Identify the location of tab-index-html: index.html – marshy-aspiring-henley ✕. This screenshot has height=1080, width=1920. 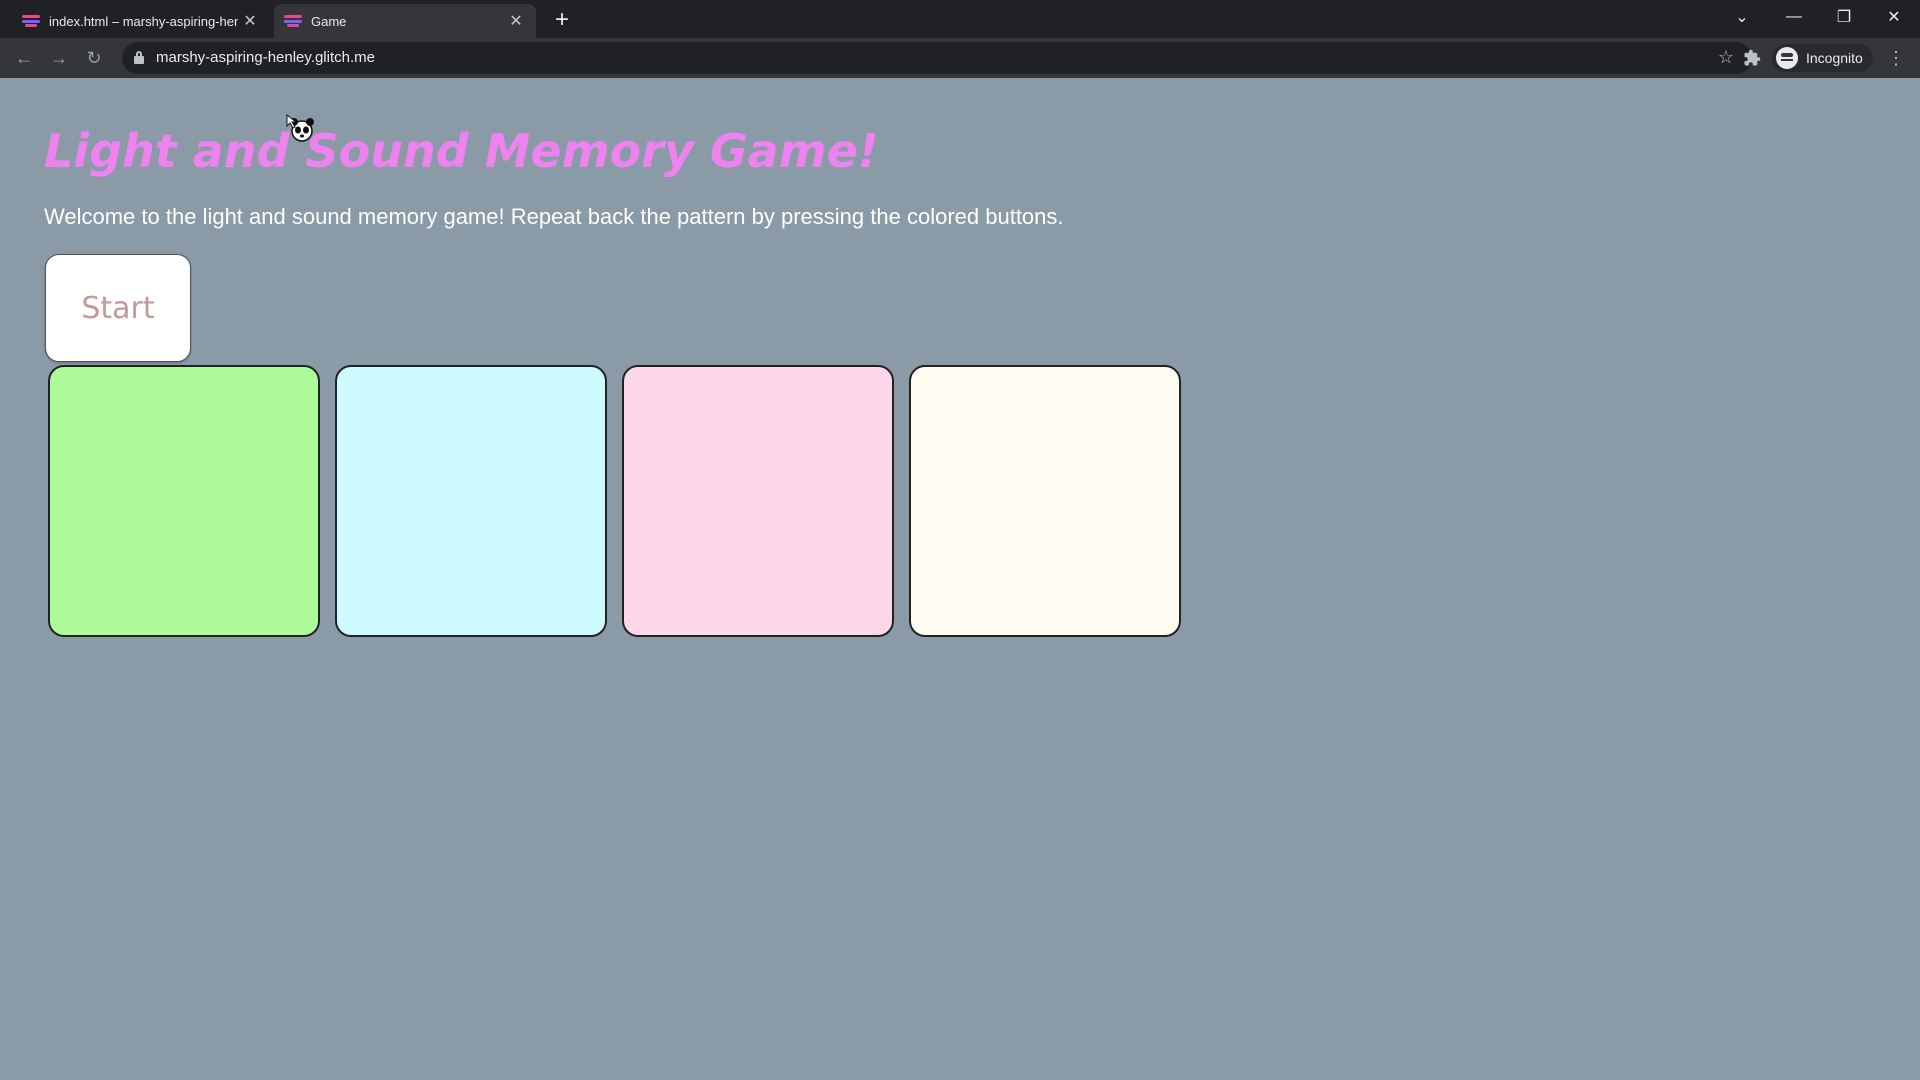
(141, 21).